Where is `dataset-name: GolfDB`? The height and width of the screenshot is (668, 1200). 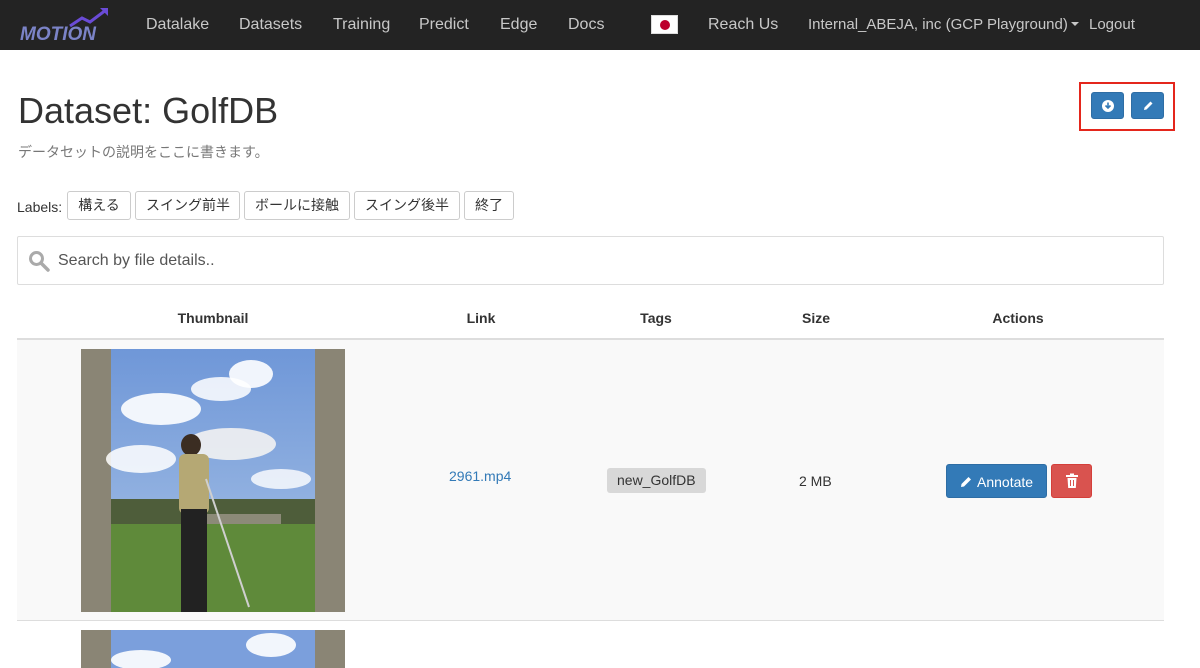 dataset-name: GolfDB is located at coordinates (220, 110).